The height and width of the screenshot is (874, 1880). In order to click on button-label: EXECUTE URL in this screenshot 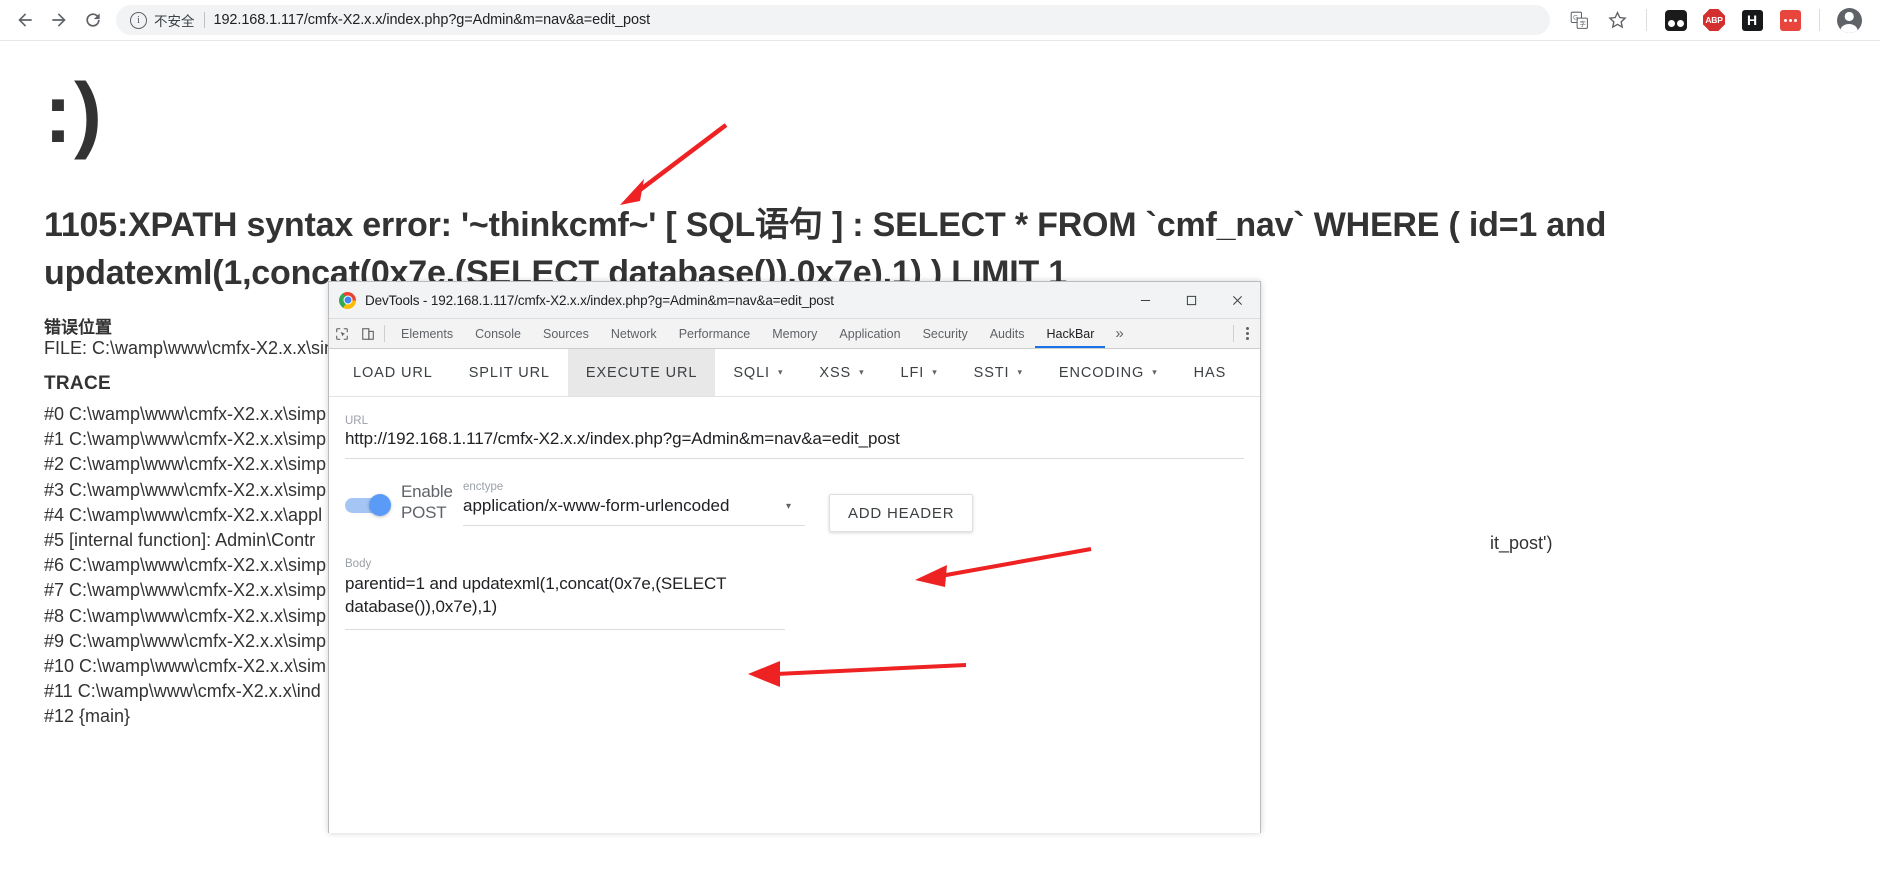, I will do `click(641, 372)`.